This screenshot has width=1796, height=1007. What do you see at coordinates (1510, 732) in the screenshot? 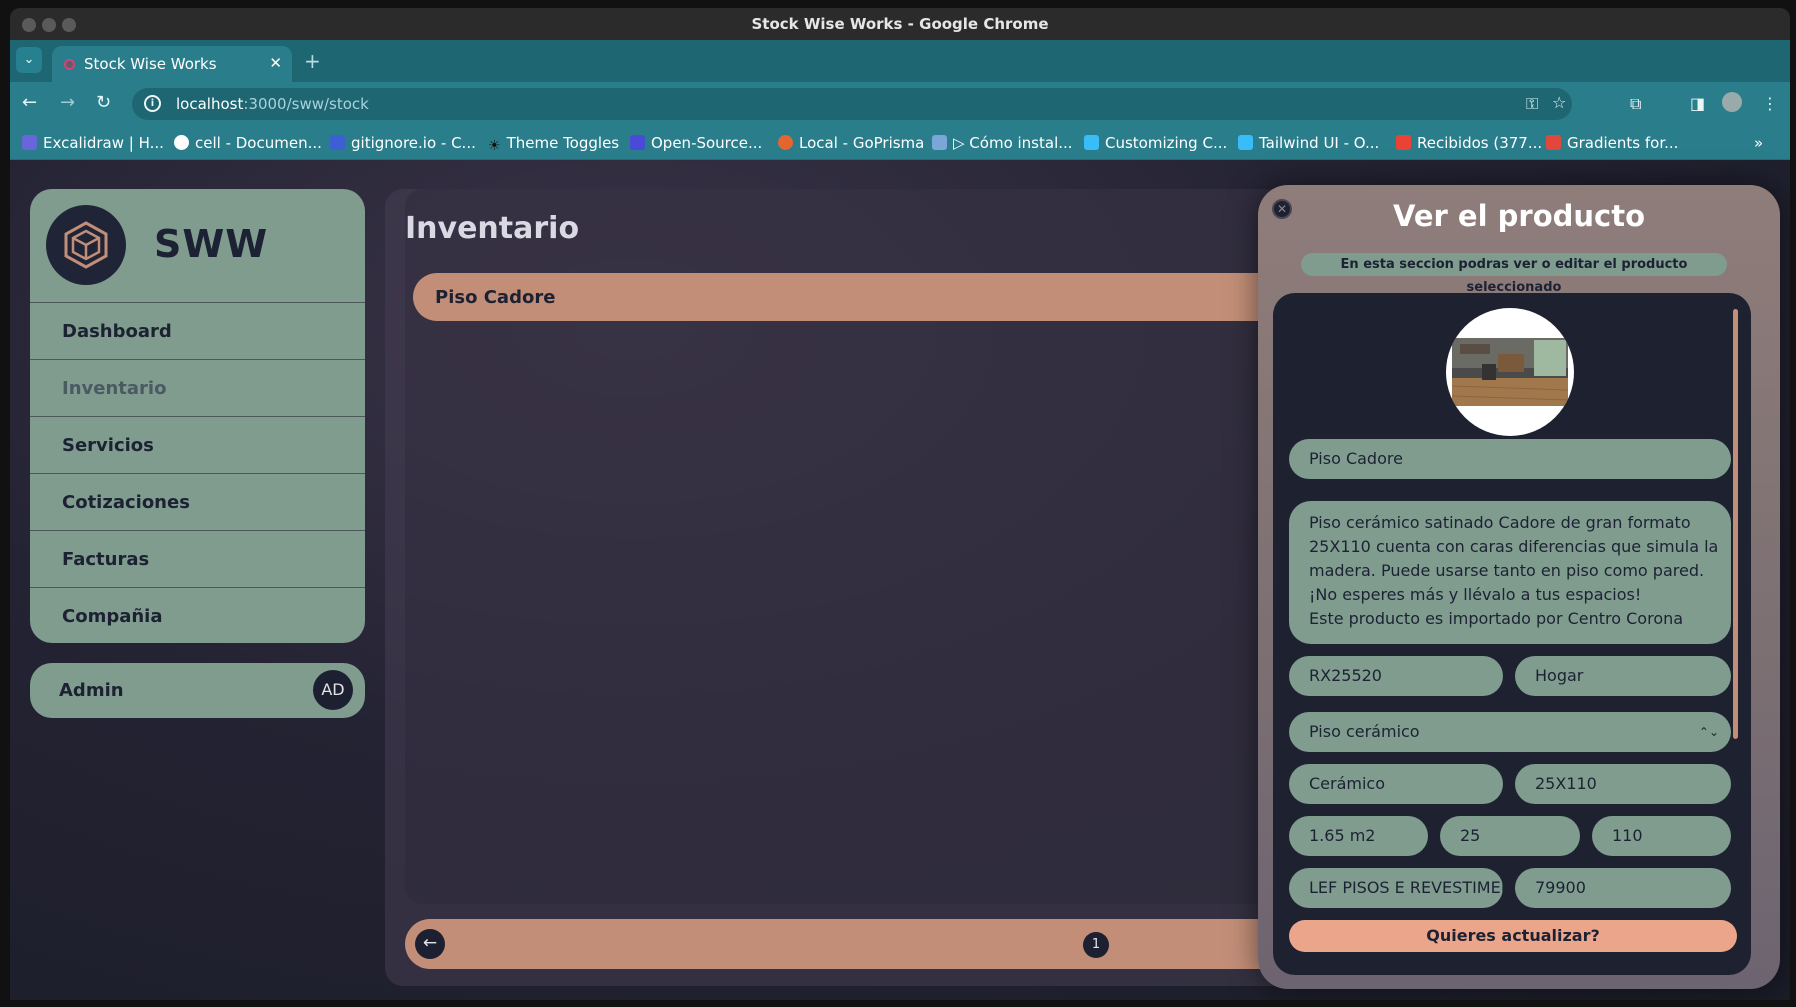
I see `type-select: Piso cerámico ⌃⌄` at bounding box center [1510, 732].